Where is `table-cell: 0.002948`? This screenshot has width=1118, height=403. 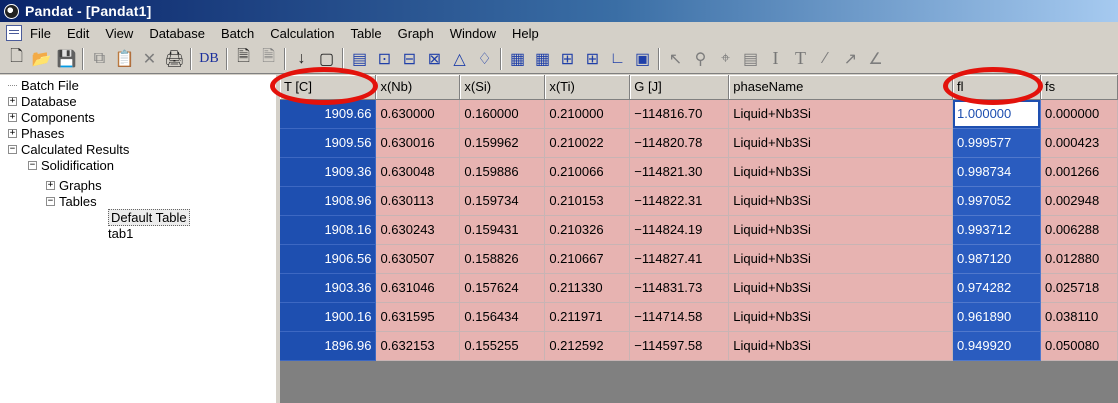
table-cell: 0.002948 is located at coordinates (1079, 201).